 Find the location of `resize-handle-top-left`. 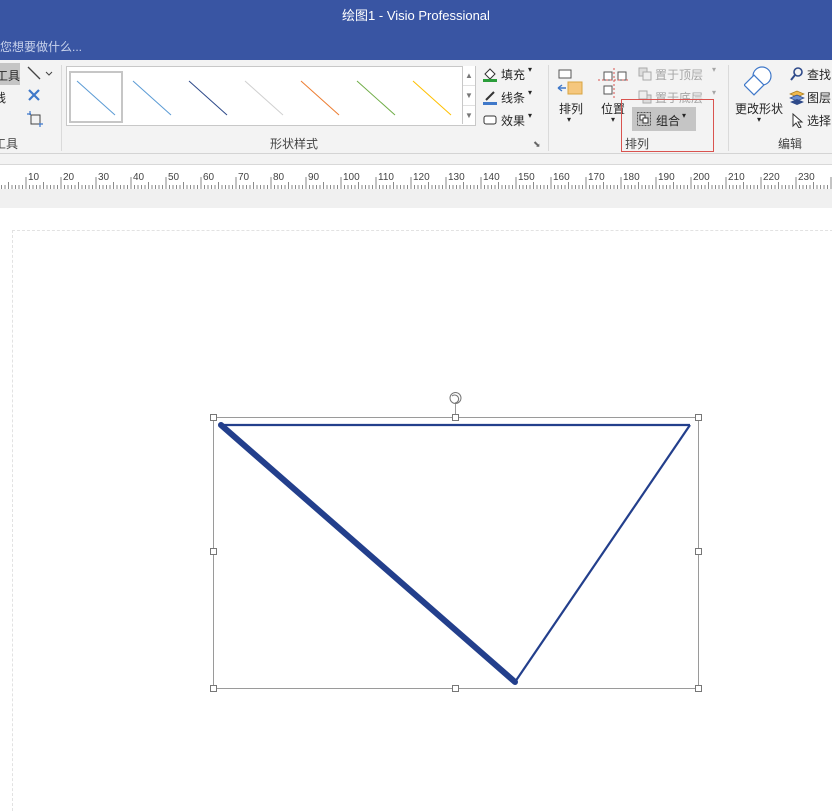

resize-handle-top-left is located at coordinates (213, 417).